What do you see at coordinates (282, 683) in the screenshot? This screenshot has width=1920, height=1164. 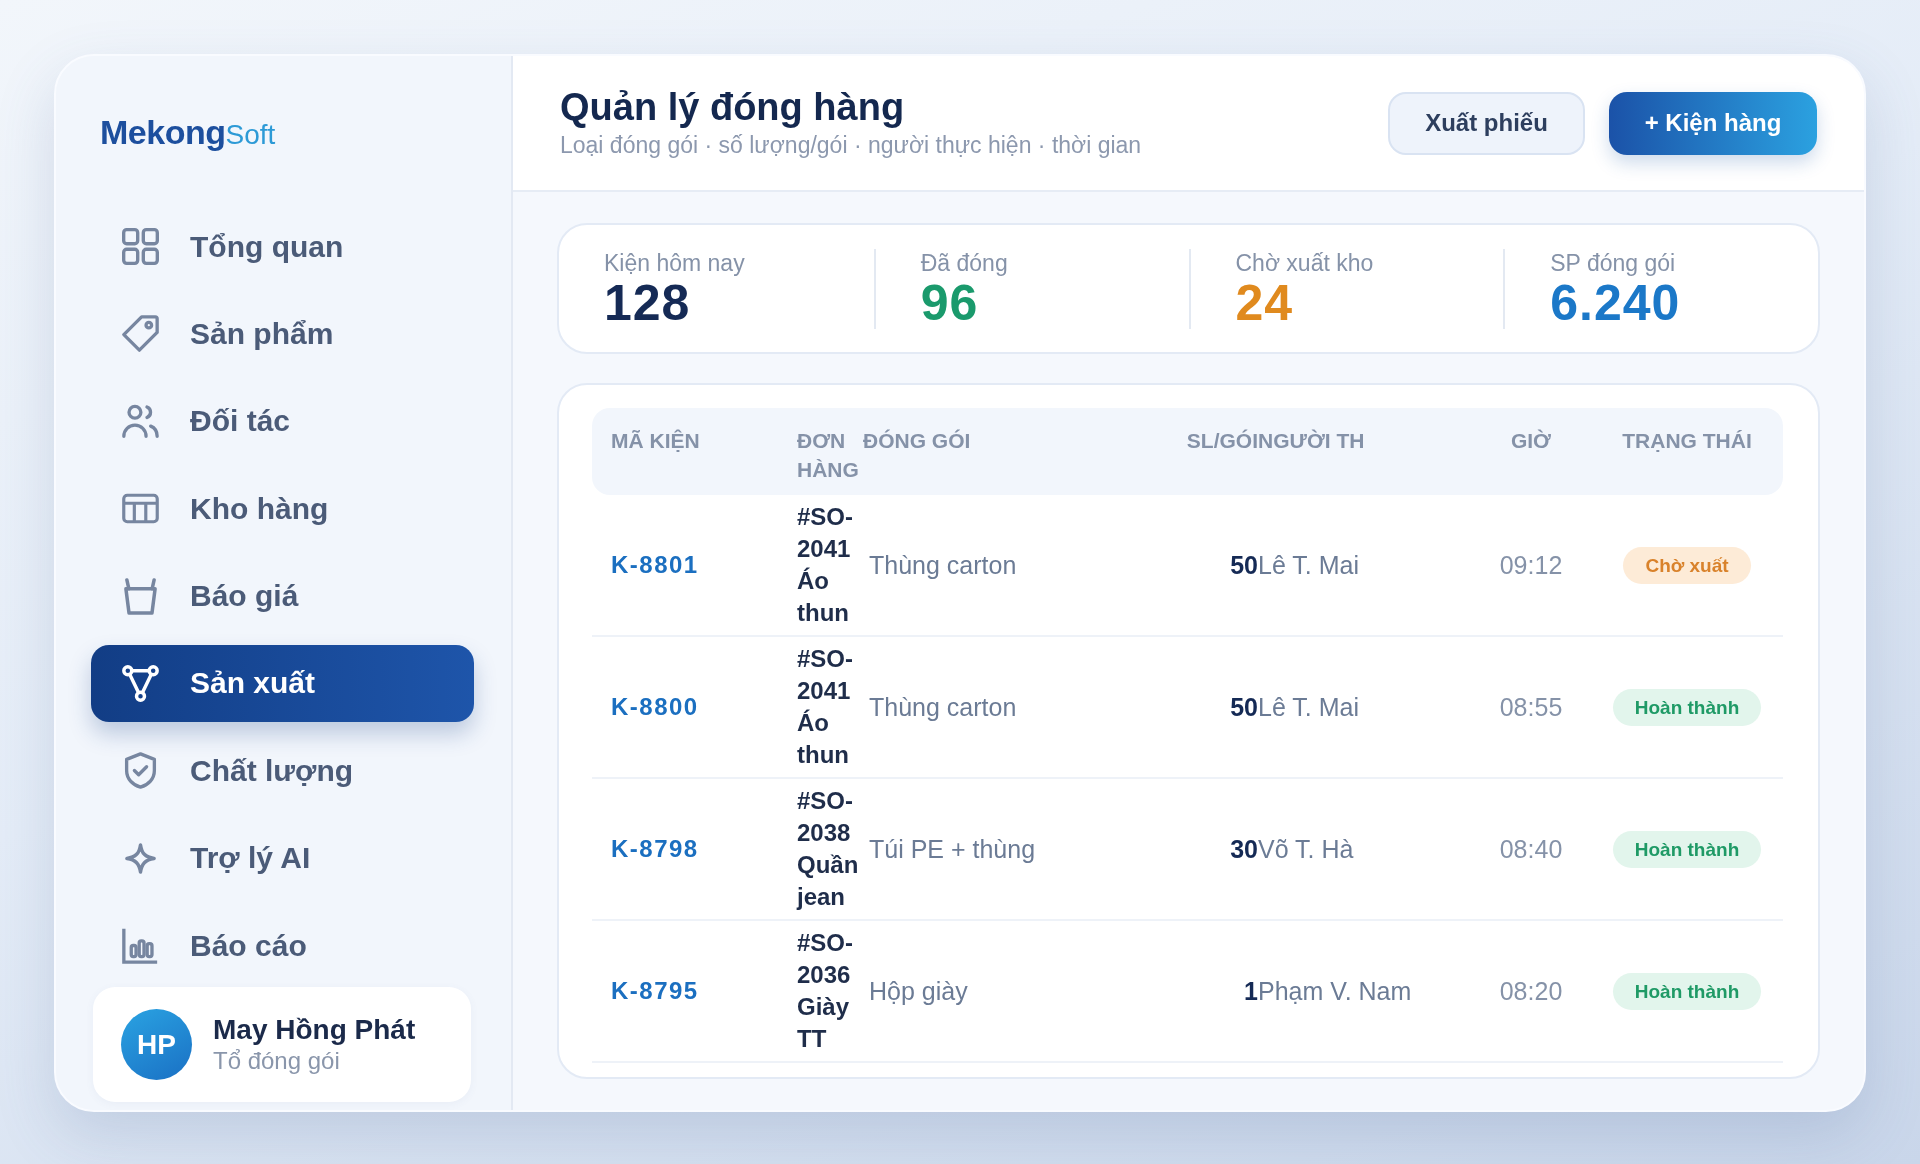 I see `nav-item: Sản xuất` at bounding box center [282, 683].